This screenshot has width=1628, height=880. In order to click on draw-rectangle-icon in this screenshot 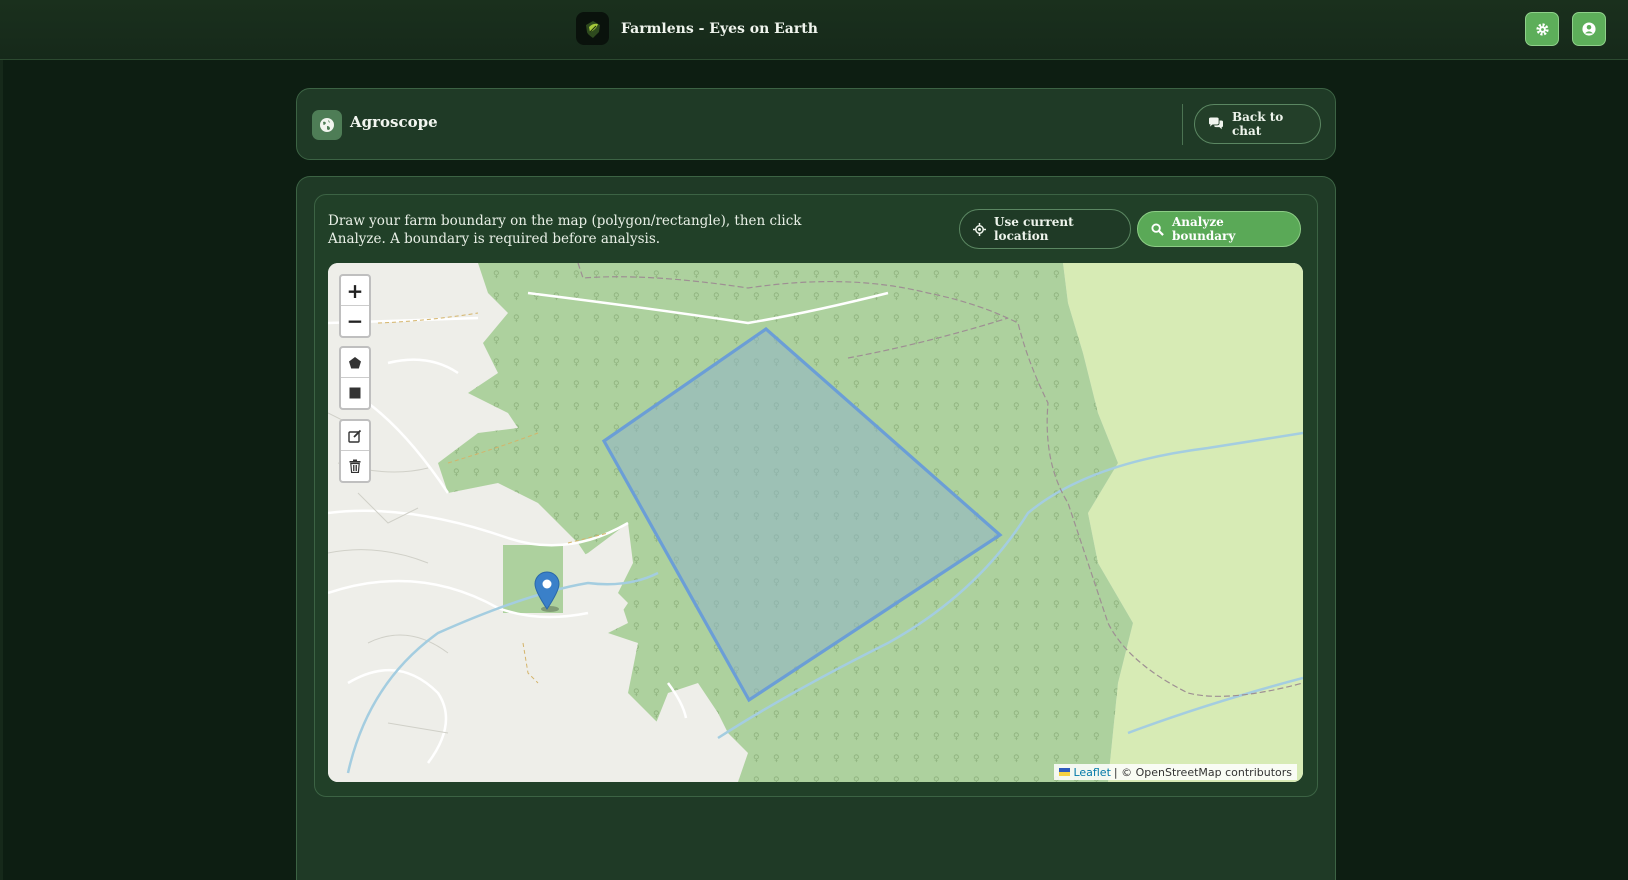, I will do `click(355, 393)`.